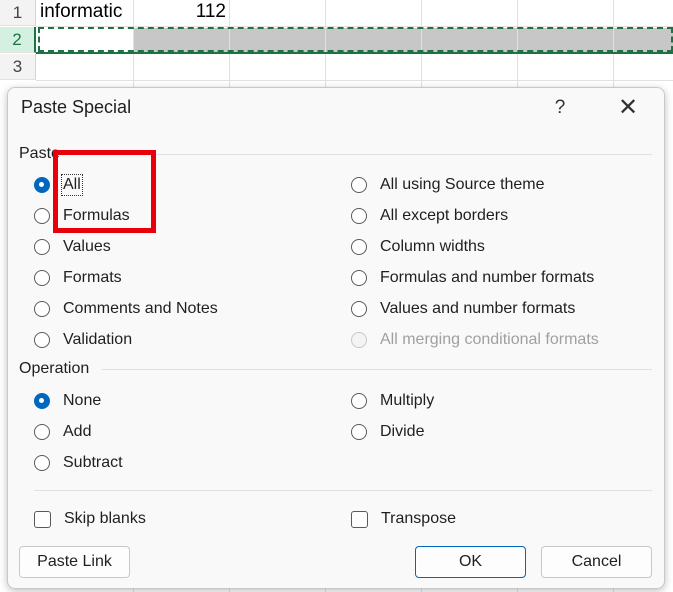  What do you see at coordinates (62, 432) in the screenshot?
I see `operation-option-add: Add` at bounding box center [62, 432].